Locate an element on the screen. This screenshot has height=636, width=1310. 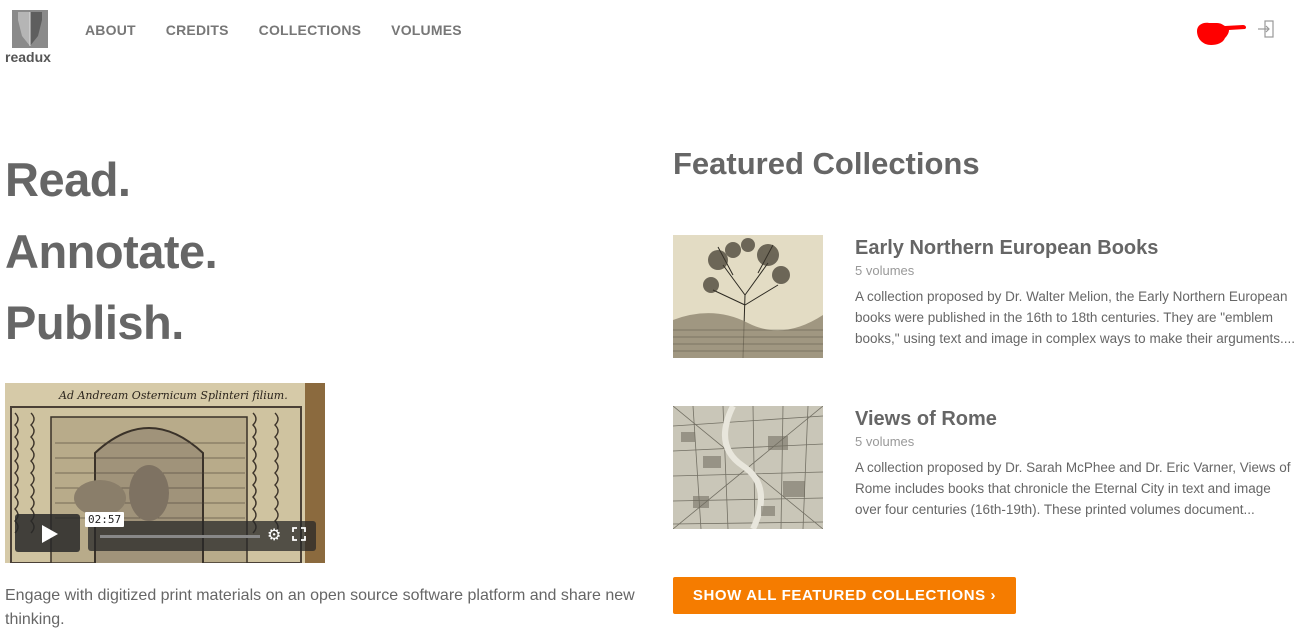
nav-volumes: VOLUMES is located at coordinates (426, 30).